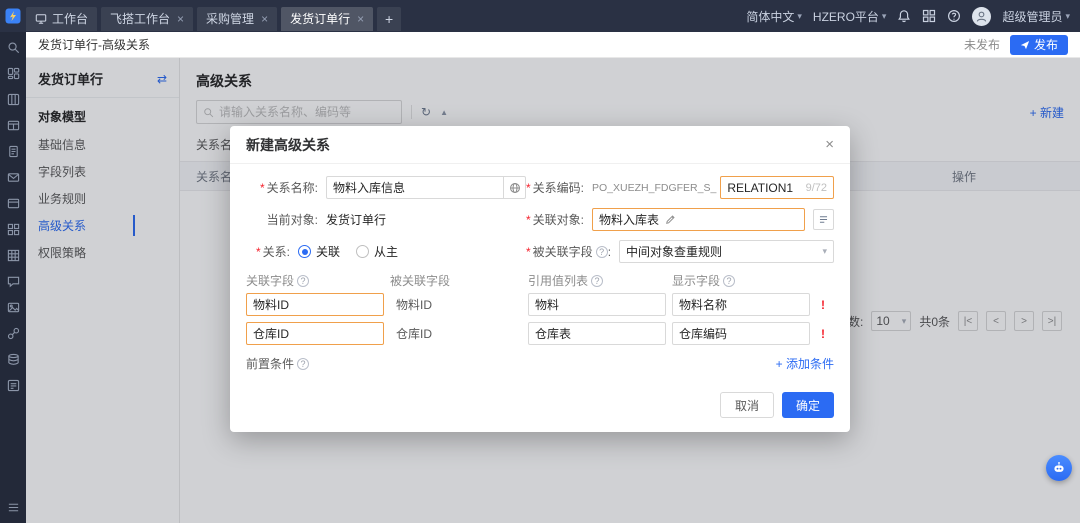  Describe the element at coordinates (774, 16) in the screenshot. I see `language-select: 简体中文 ▾` at that location.